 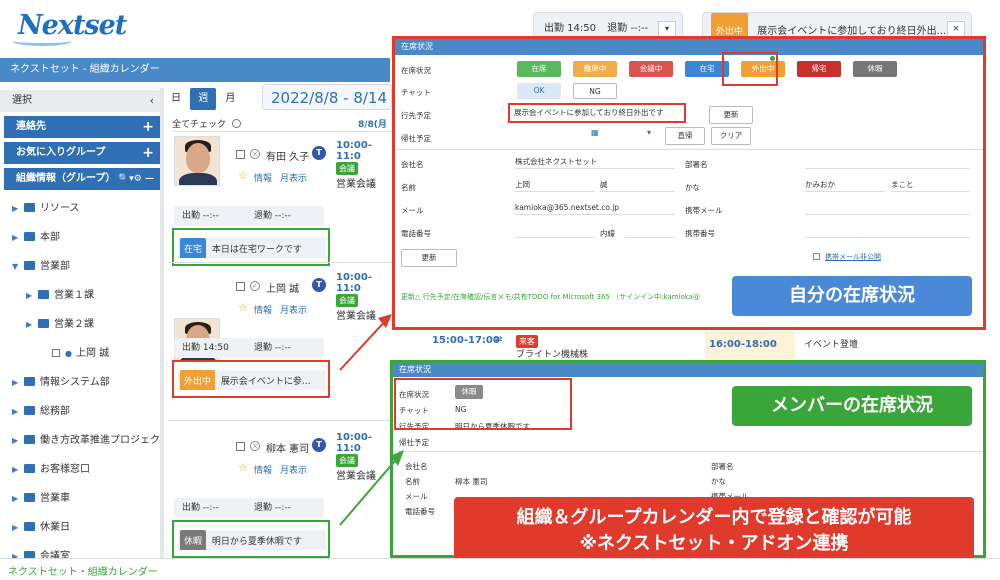 What do you see at coordinates (251, 539) in the screenshot?
I see `member-status-box: 休暇 明日から夏季休暇です` at bounding box center [251, 539].